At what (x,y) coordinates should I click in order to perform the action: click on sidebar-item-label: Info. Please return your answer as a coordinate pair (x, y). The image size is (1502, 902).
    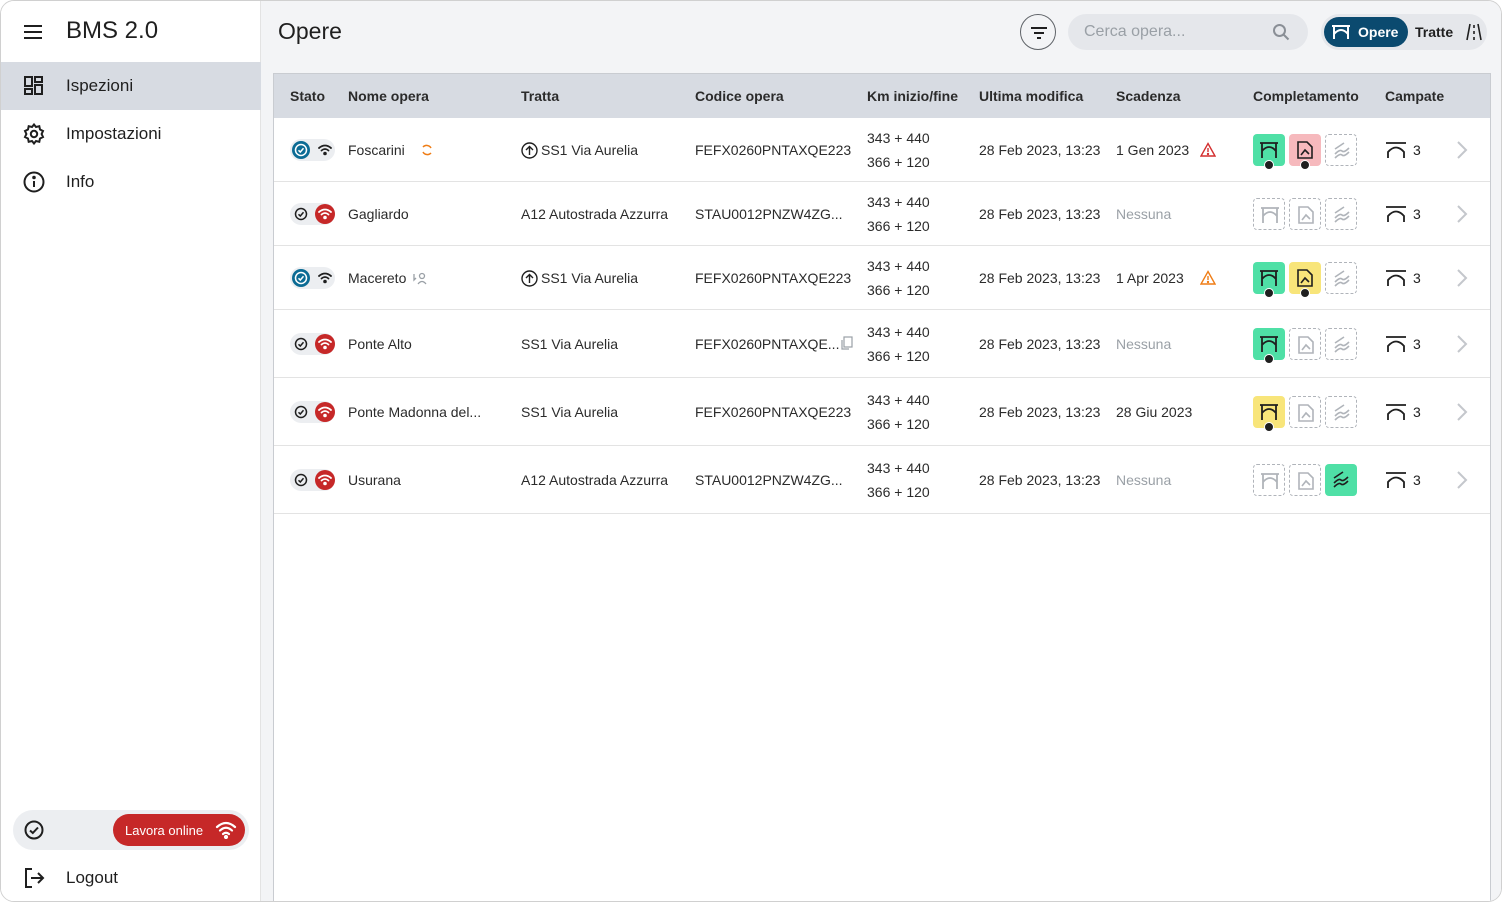
    Looking at the image, I should click on (80, 181).